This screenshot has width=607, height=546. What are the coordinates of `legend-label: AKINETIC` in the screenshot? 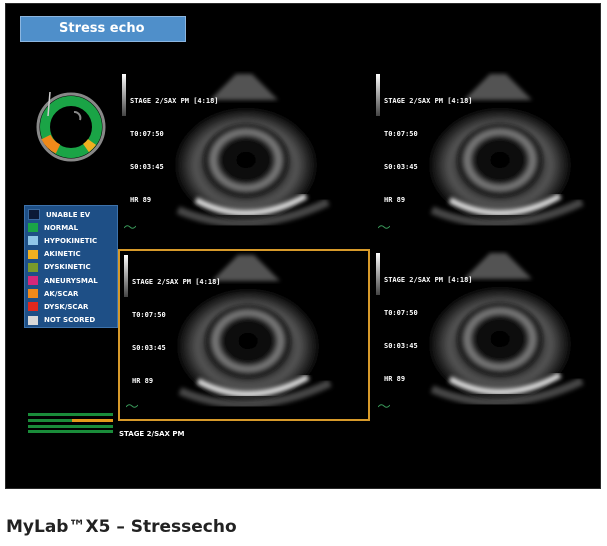 It's located at (62, 254).